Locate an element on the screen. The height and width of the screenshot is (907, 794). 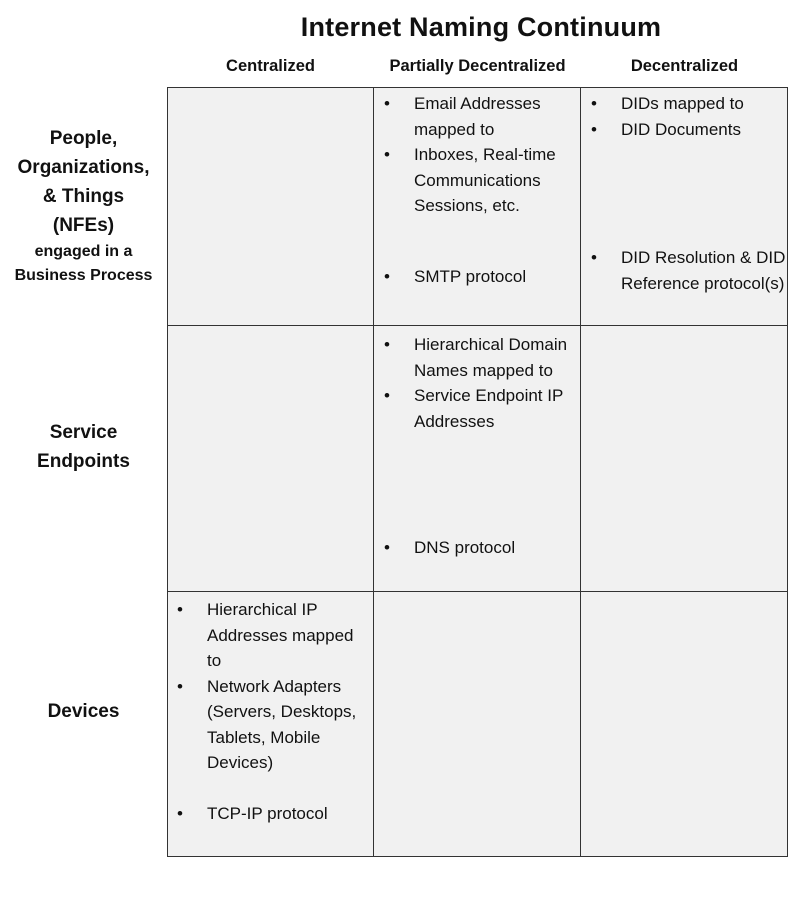
list-item: • TCP-IP protocol is located at coordinates (269, 814).